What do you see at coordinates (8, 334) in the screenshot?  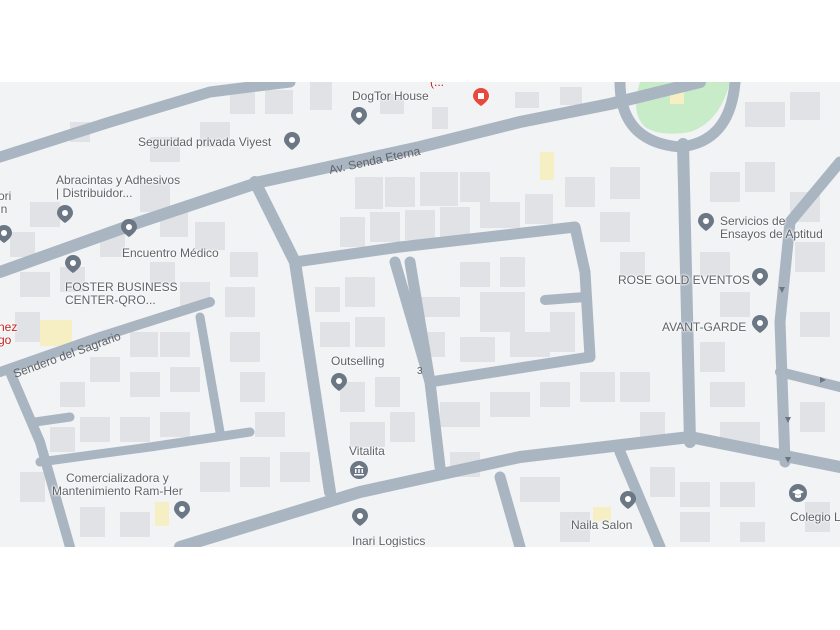 I see `place-label-left-edge-red: nez go` at bounding box center [8, 334].